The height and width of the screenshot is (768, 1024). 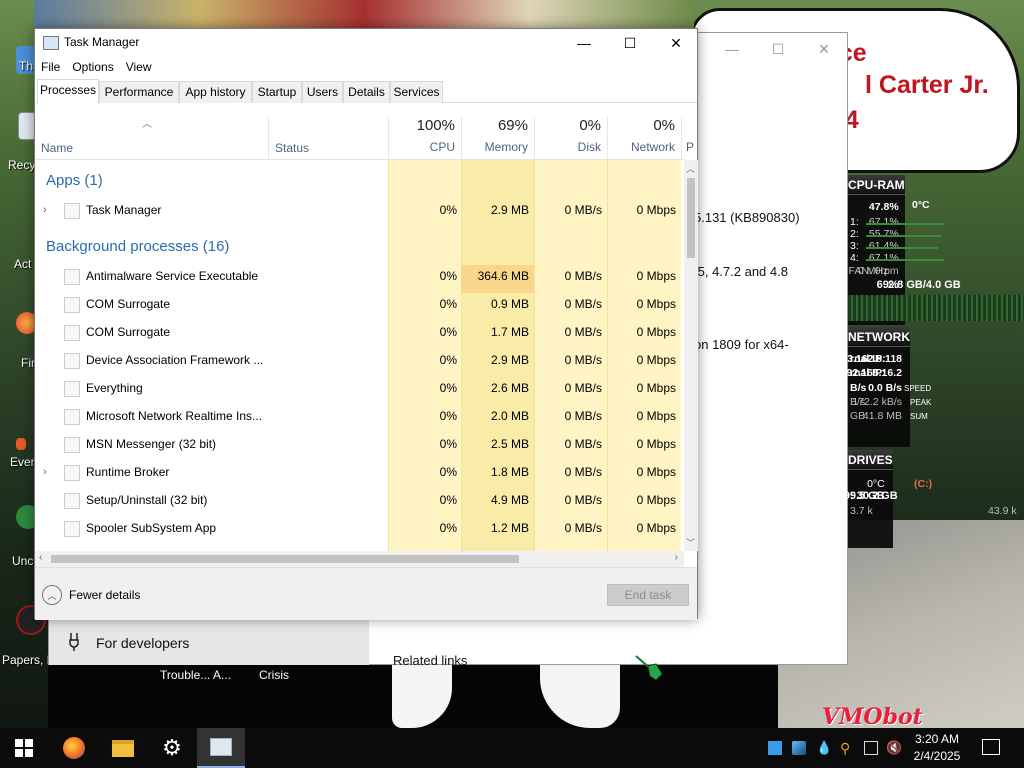 I want to click on tab-processes: Processes, so click(x=68, y=91).